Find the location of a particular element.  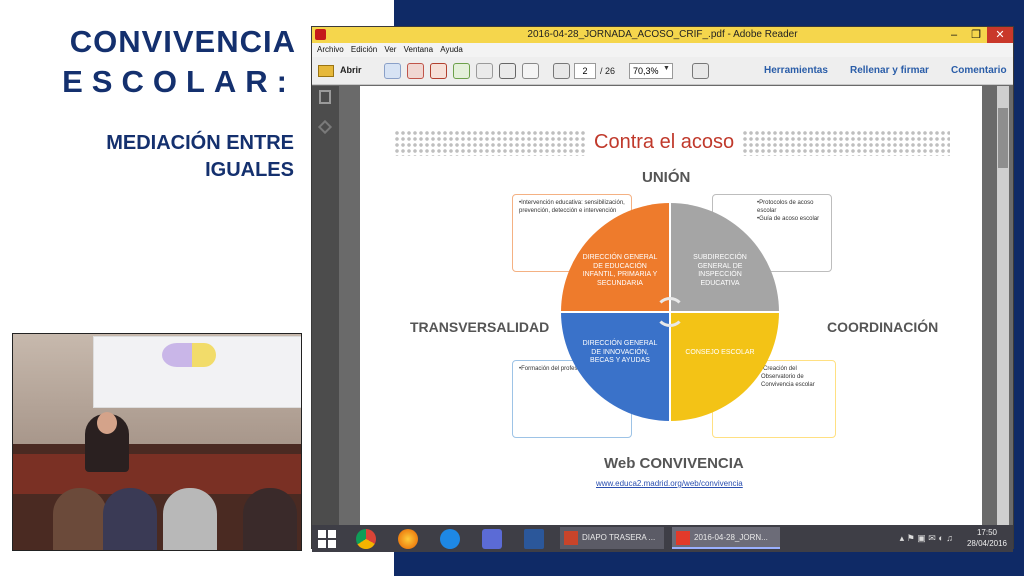

comment-button: Comentario is located at coordinates (979, 70).